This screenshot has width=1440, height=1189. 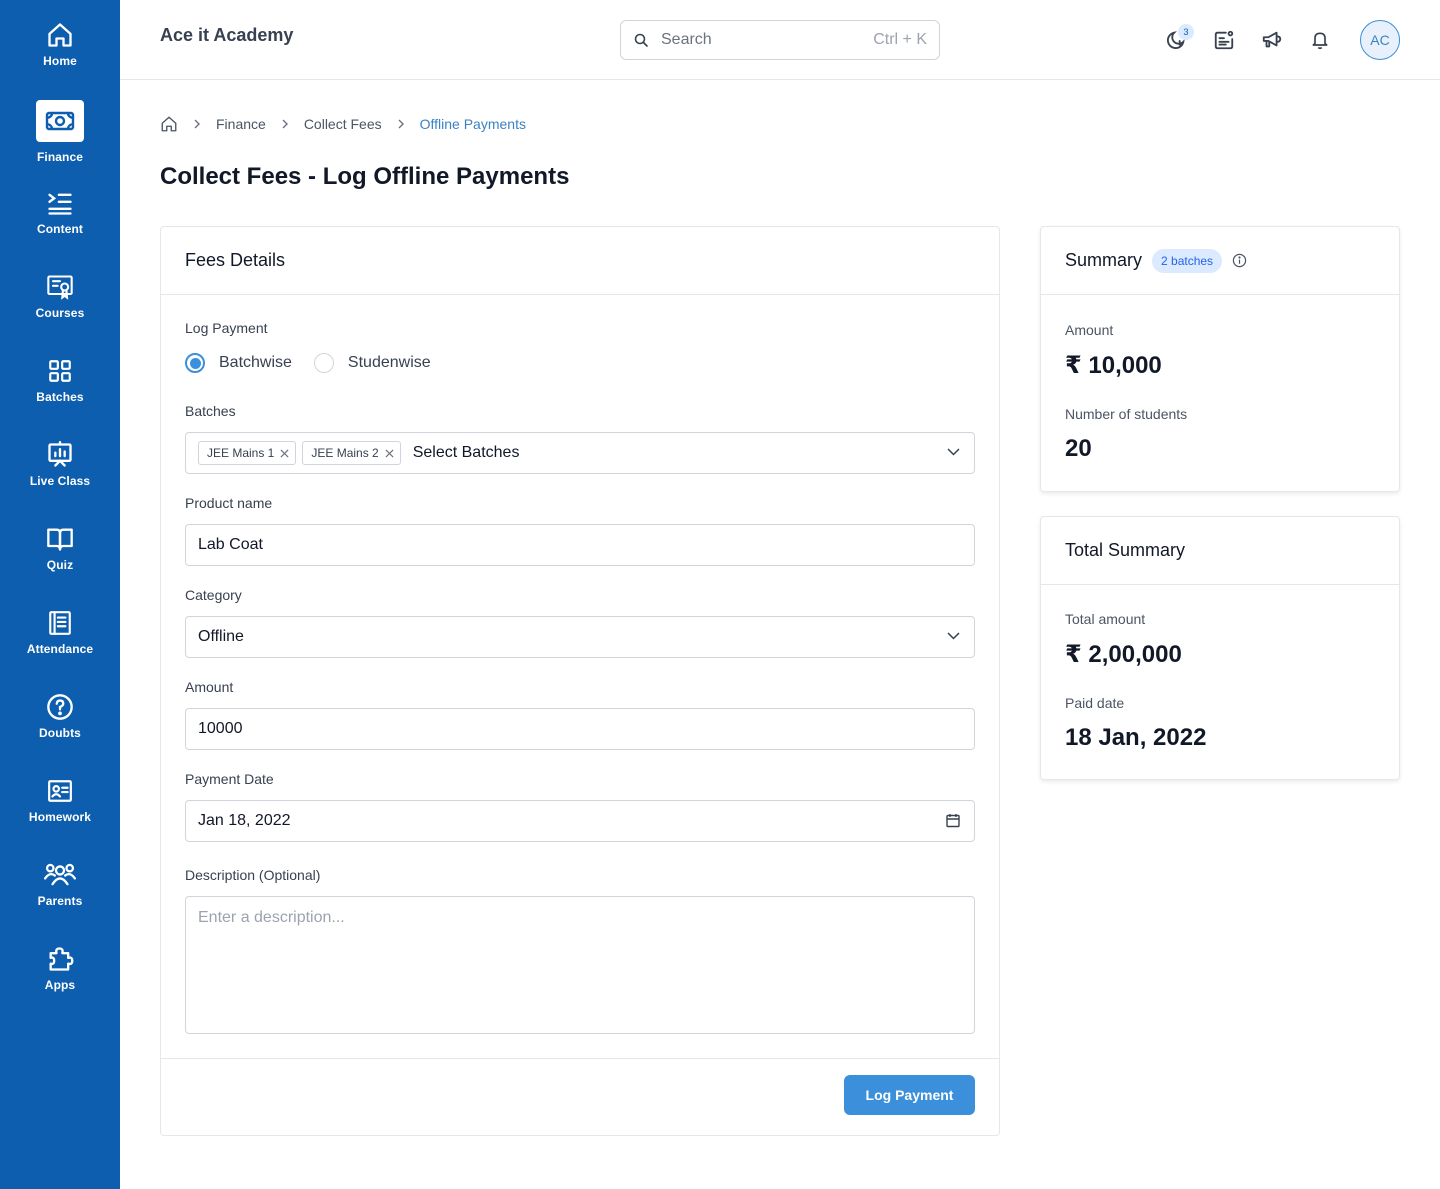 What do you see at coordinates (323, 363) in the screenshot?
I see `studenwise-radio` at bounding box center [323, 363].